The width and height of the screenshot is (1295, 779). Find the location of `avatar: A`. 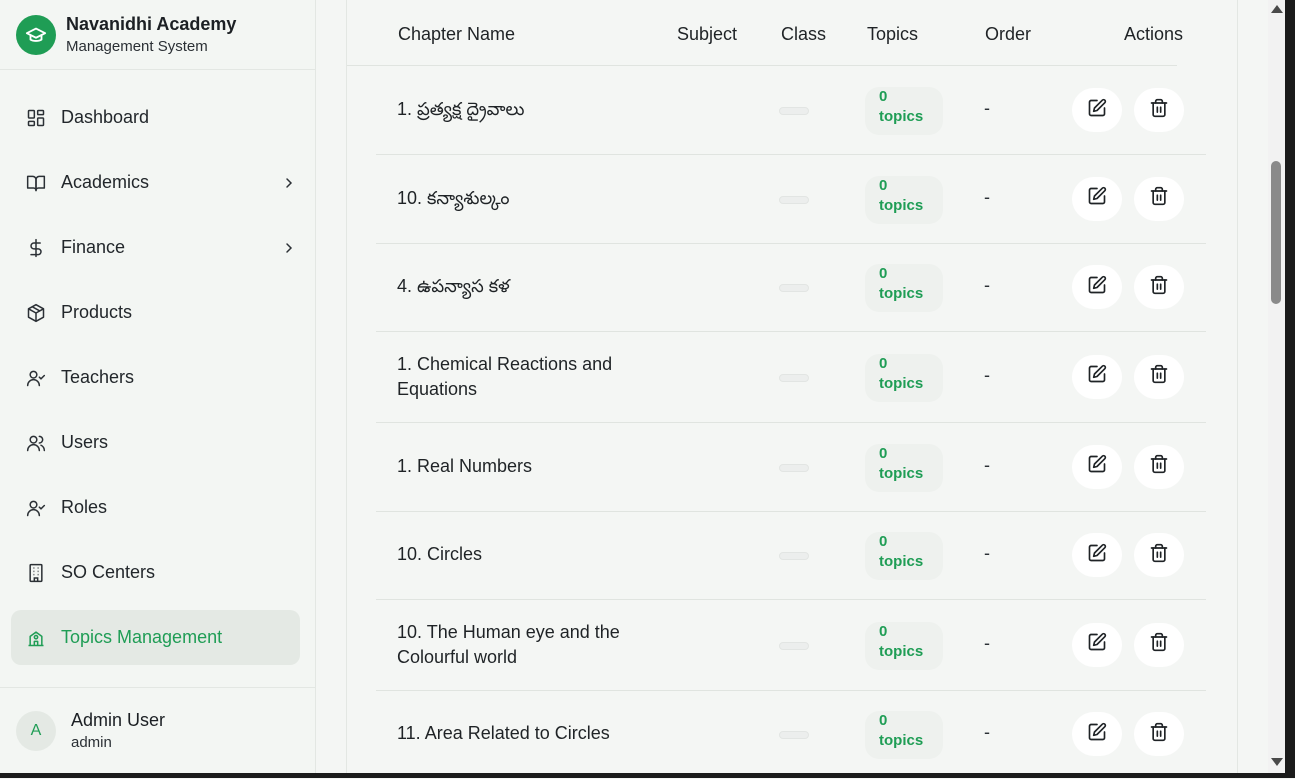

avatar: A is located at coordinates (36, 731).